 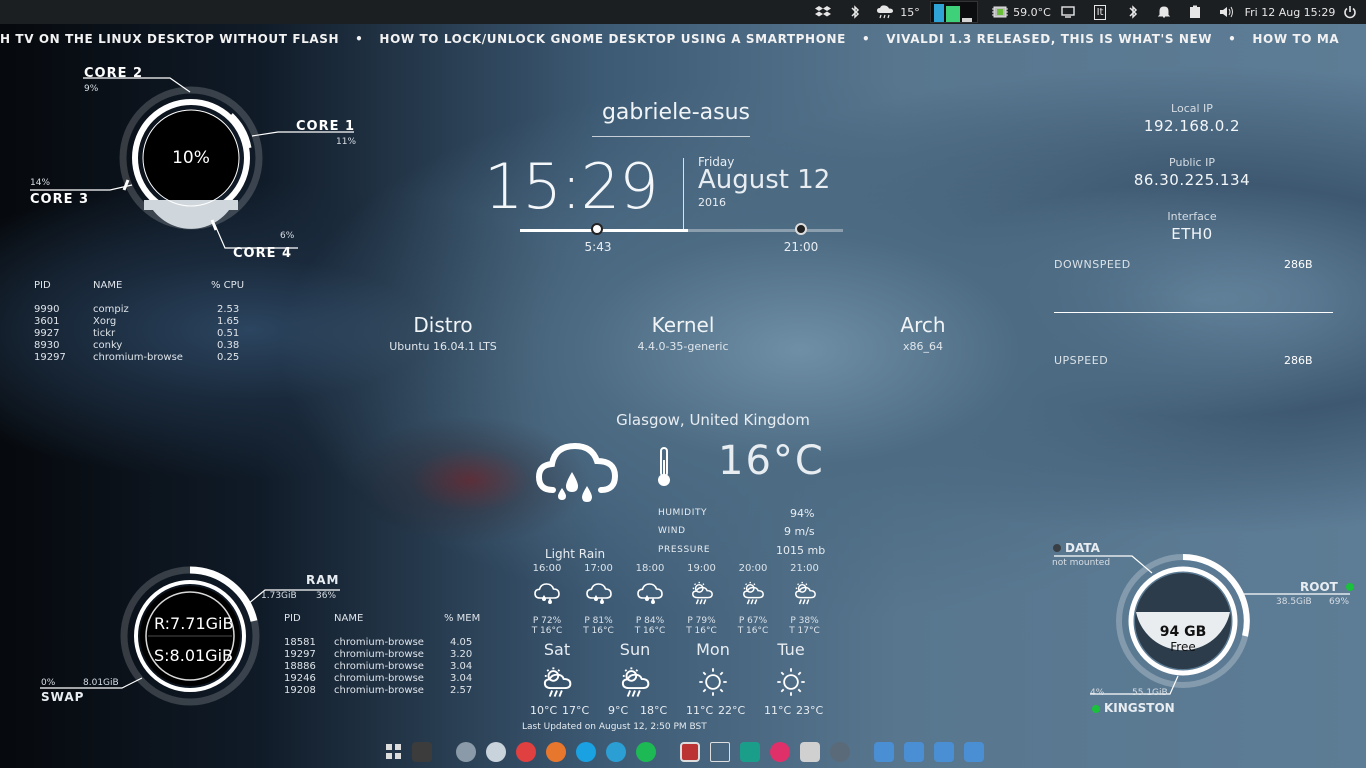 I want to click on sunset-marker, so click(x=801, y=229).